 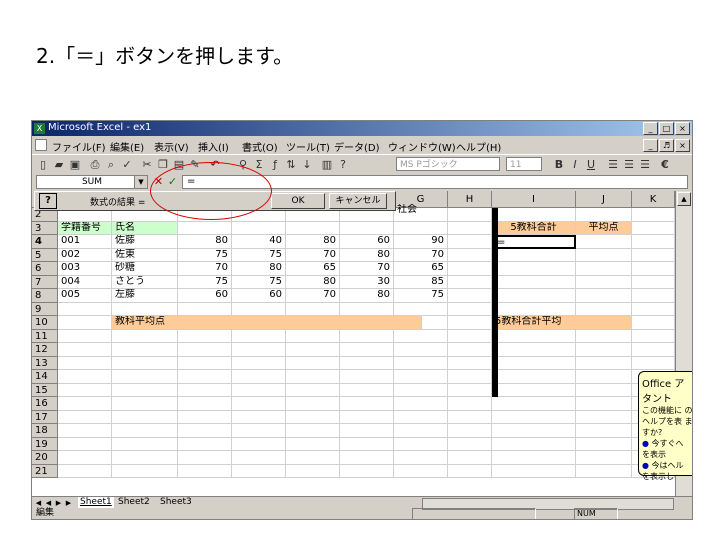 What do you see at coordinates (43, 164) in the screenshot?
I see `new-icon: ▯` at bounding box center [43, 164].